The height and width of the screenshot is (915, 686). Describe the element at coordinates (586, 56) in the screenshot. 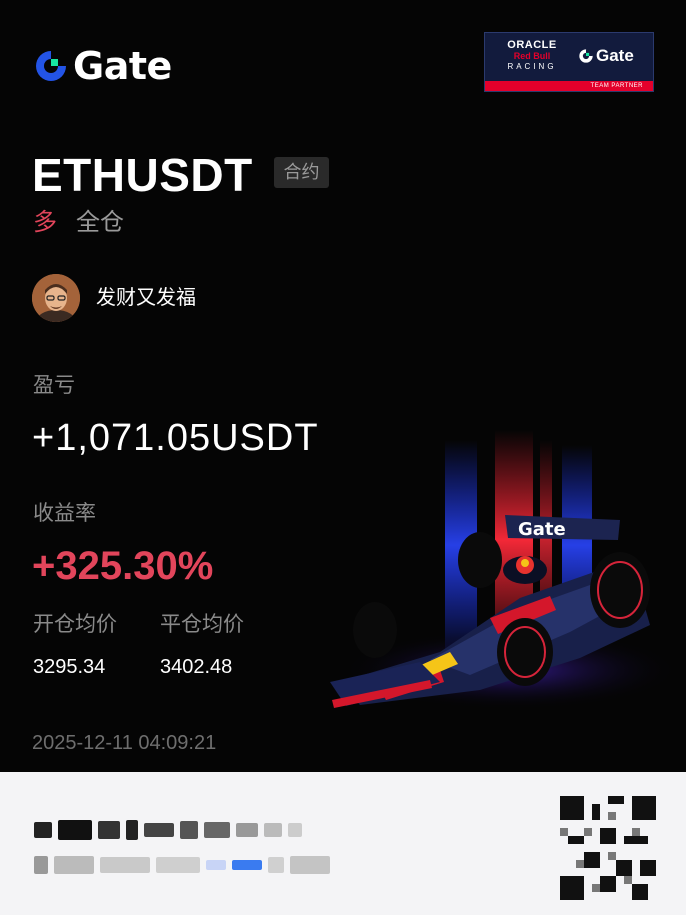

I see `gate-mini-icon` at that location.